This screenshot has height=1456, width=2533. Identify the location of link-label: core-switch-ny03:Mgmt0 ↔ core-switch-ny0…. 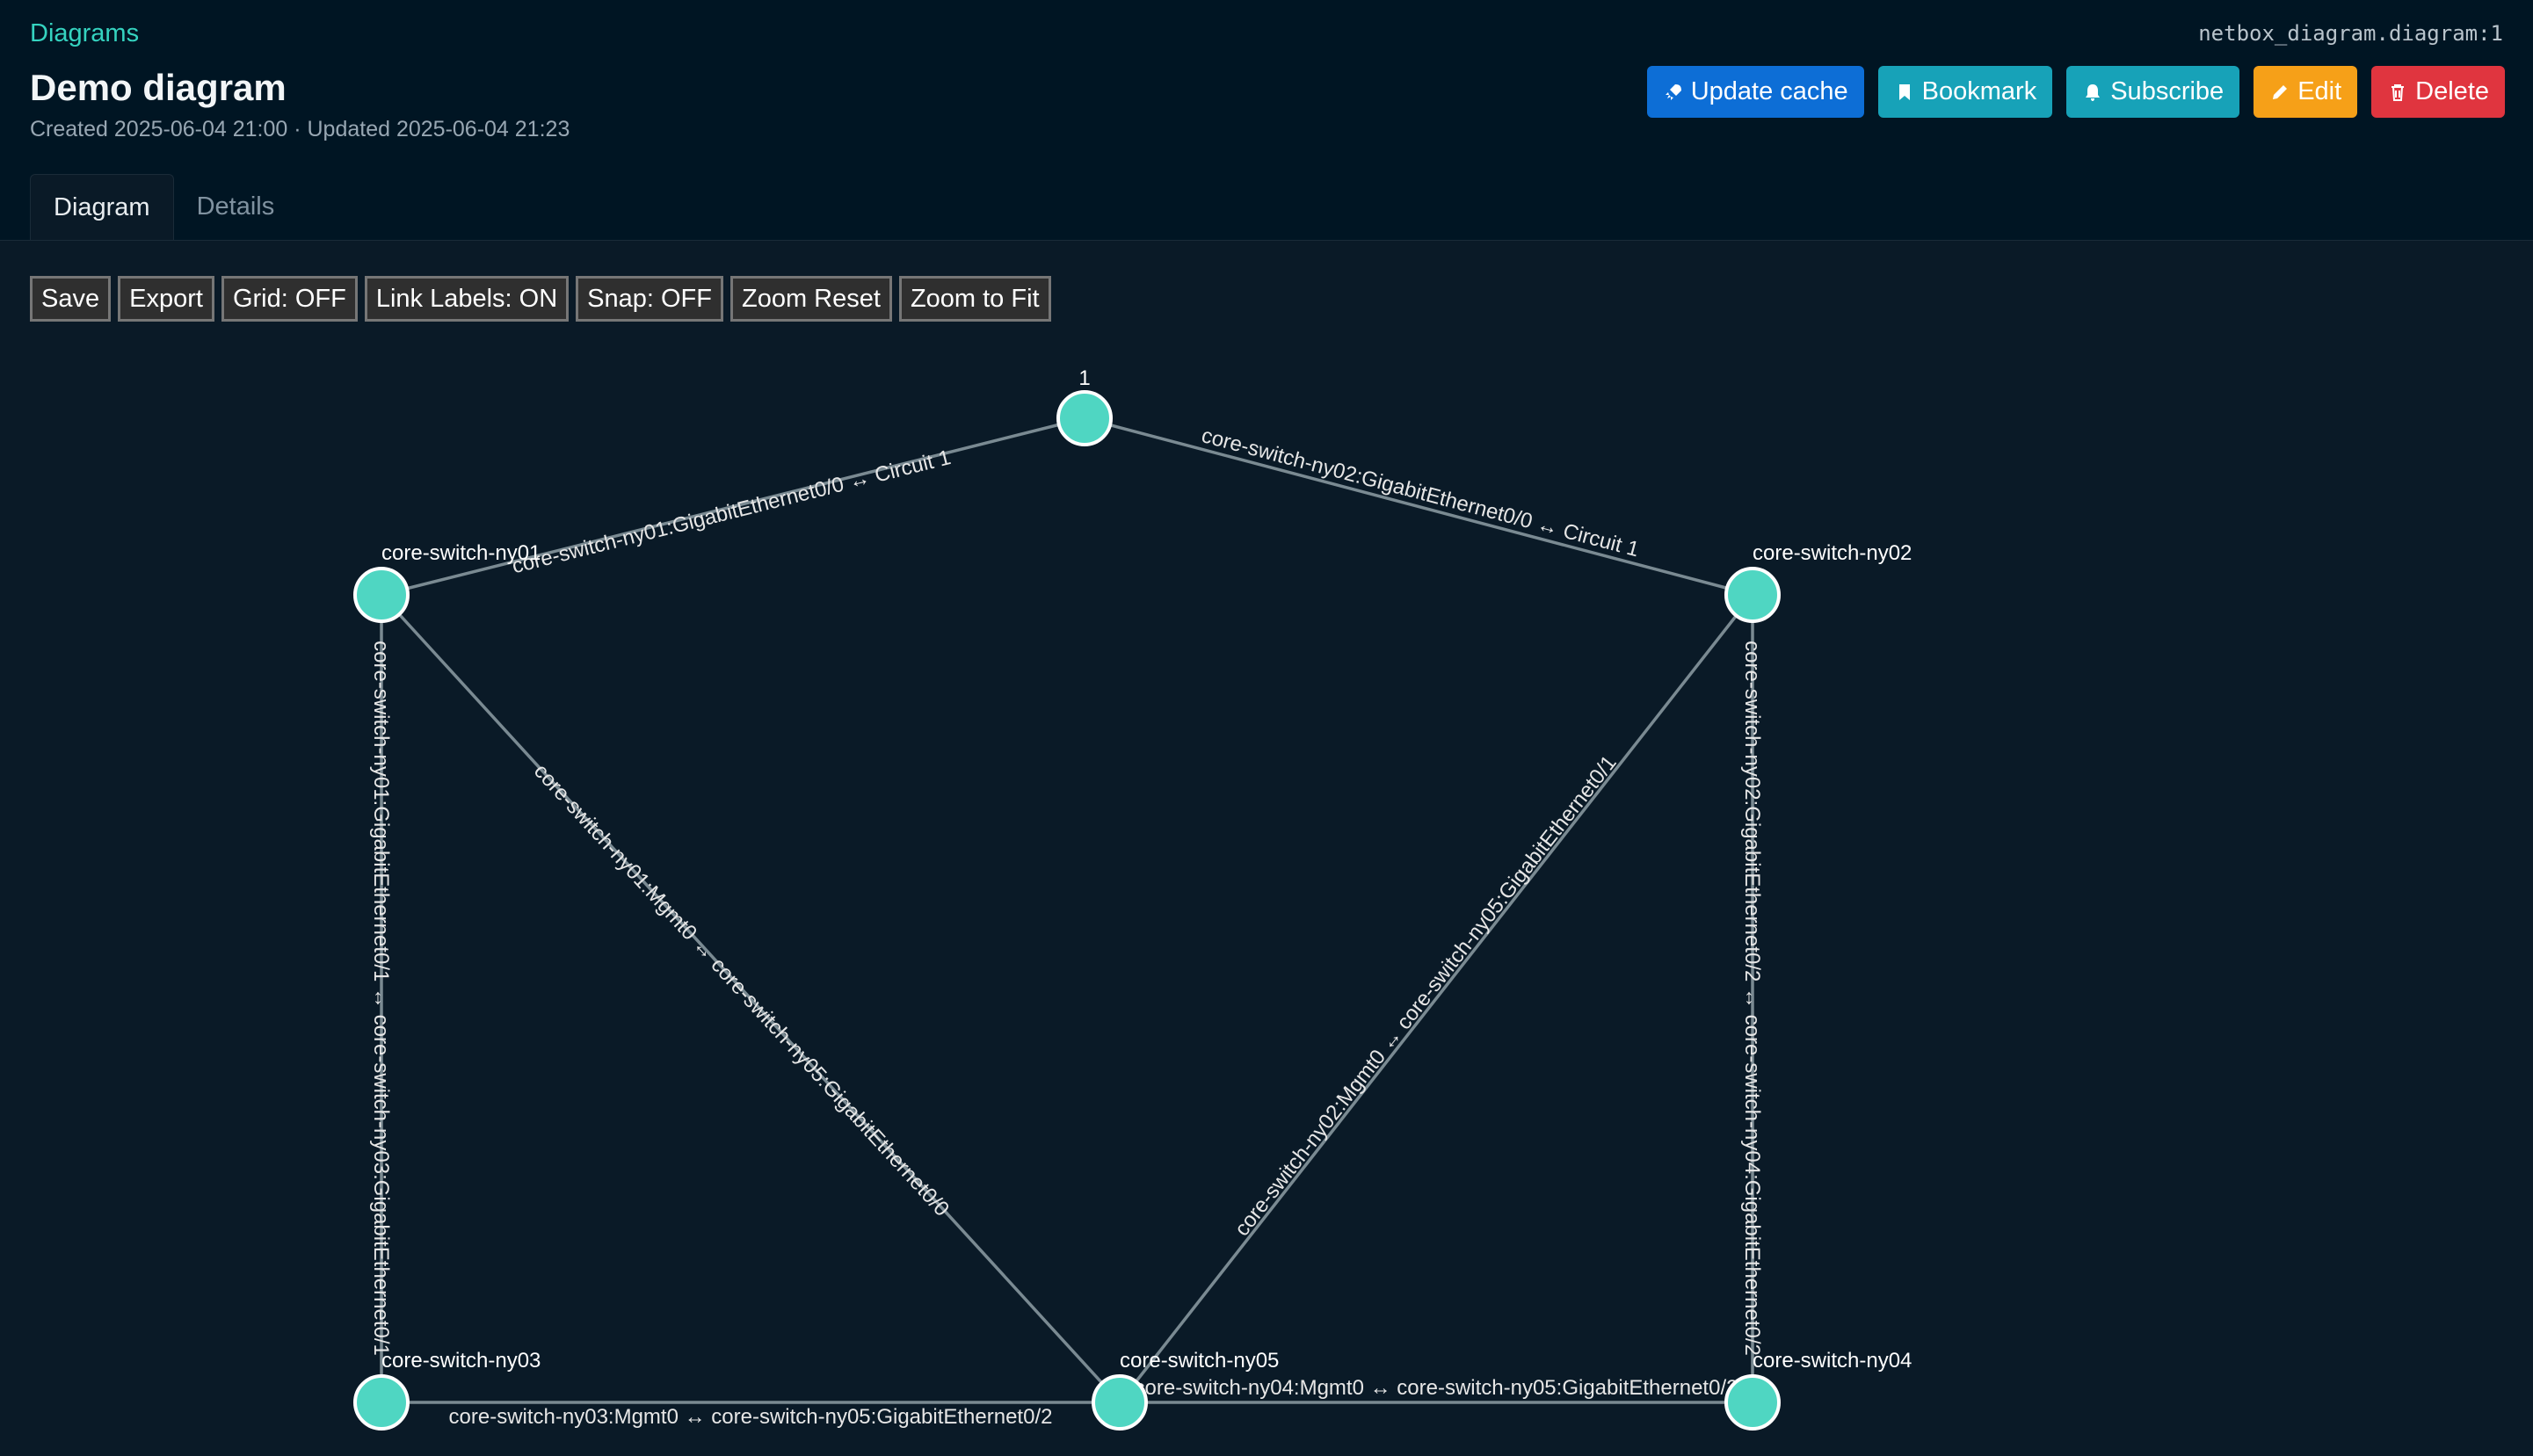
(751, 1417).